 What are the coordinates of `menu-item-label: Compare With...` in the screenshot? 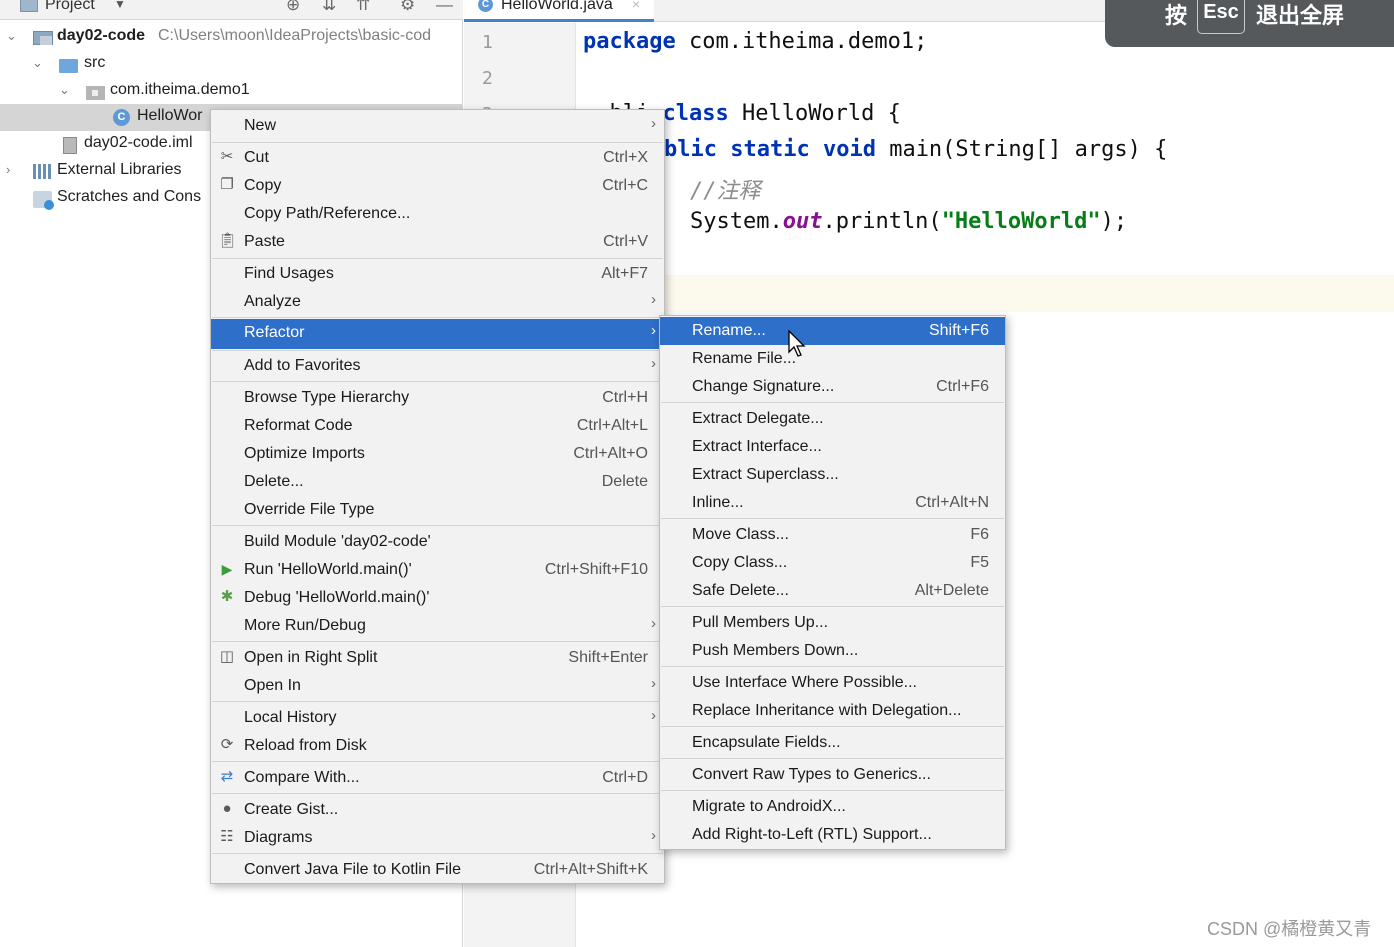 It's located at (302, 777).